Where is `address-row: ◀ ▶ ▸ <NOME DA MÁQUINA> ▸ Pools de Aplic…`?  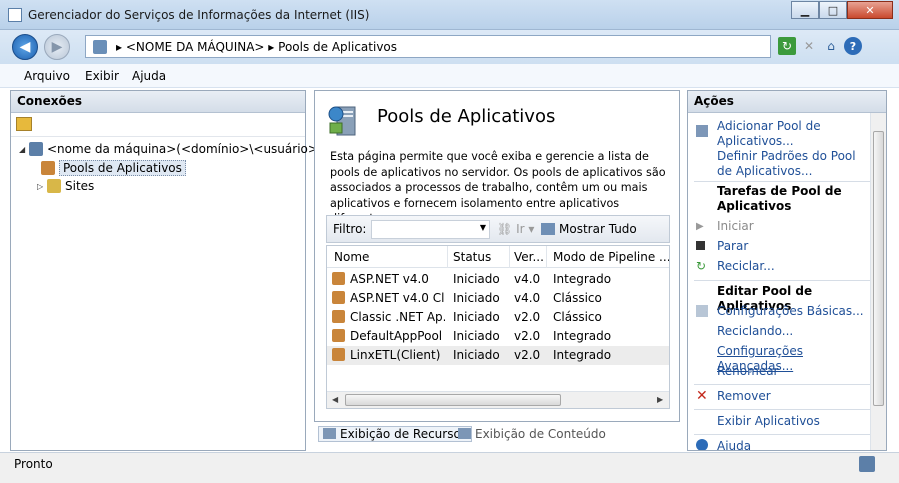 address-row: ◀ ▶ ▸ <NOME DA MÁQUINA> ▸ Pools de Aplic… is located at coordinates (449, 47).